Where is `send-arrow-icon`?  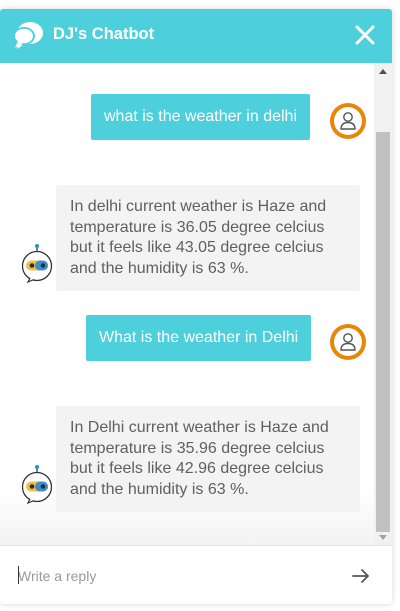 send-arrow-icon is located at coordinates (361, 576).